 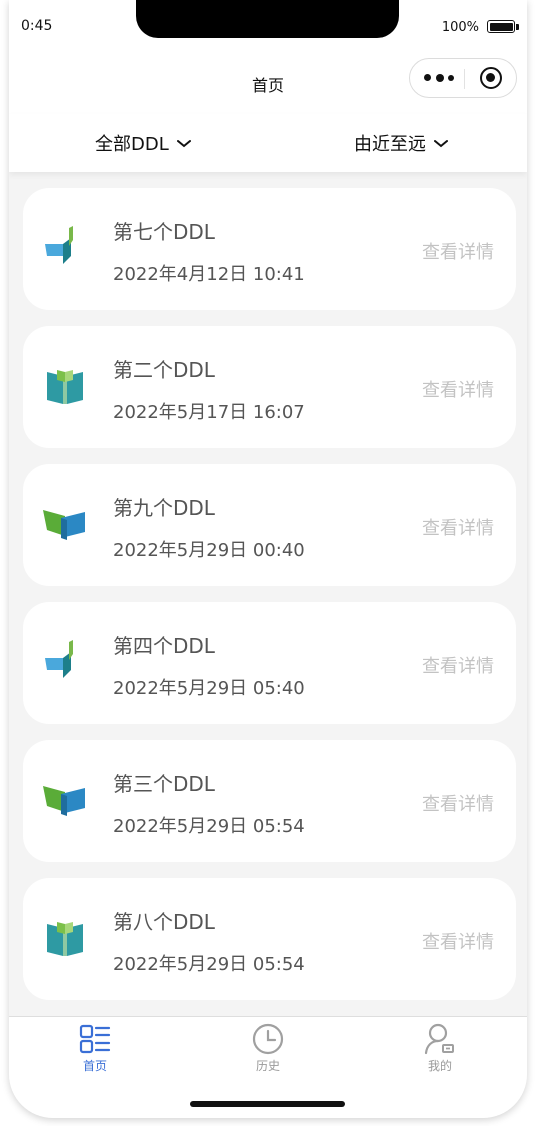 I want to click on close-target-icon, so click(x=491, y=78).